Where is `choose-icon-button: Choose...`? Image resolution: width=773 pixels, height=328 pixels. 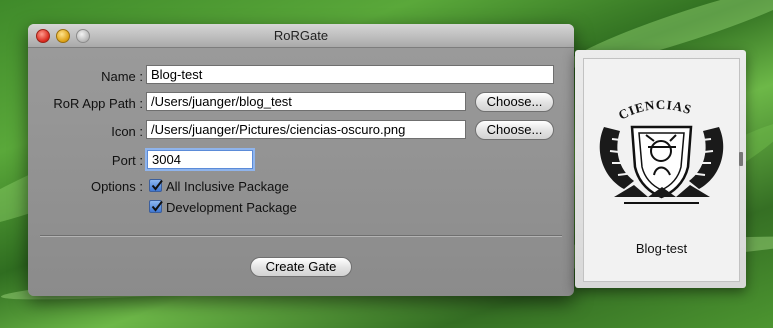
choose-icon-button: Choose... is located at coordinates (514, 130).